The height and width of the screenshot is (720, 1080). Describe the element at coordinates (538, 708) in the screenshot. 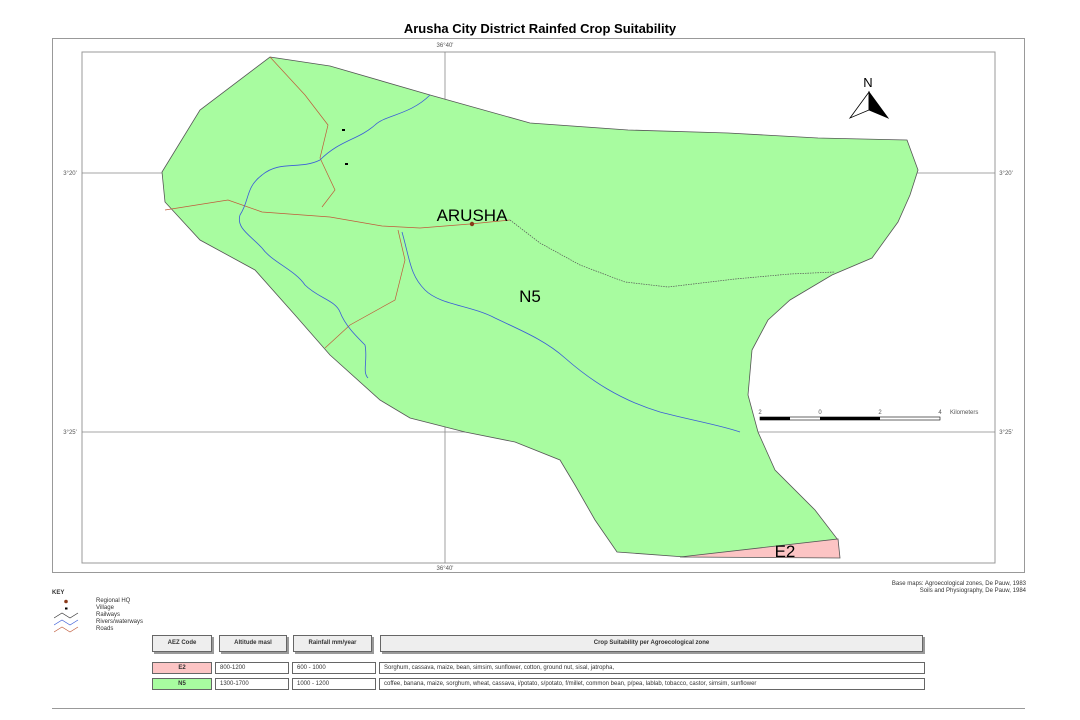

I see `page-bottom-rule` at that location.